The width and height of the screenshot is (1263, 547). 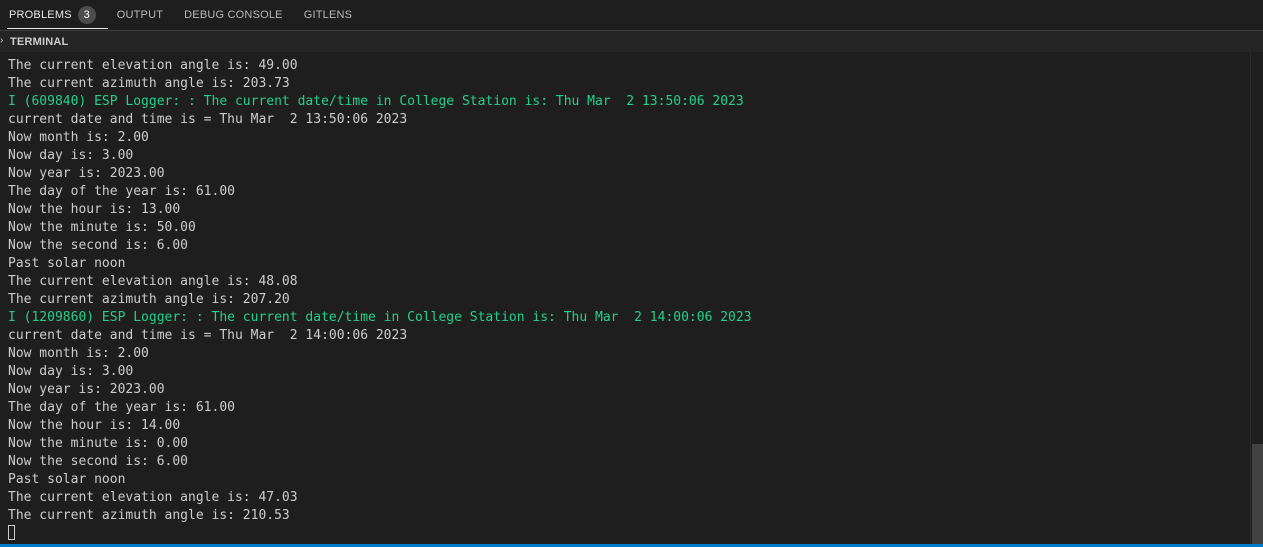 I want to click on tab-output-label: OUTPUT, so click(x=140, y=15).